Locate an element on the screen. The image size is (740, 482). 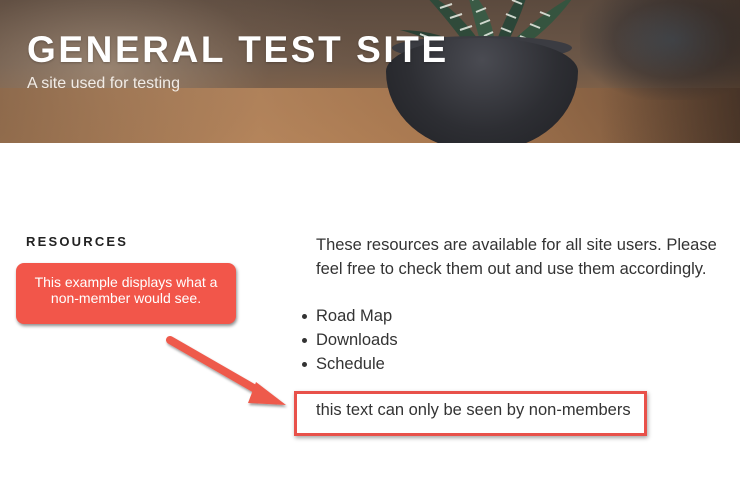
arrow-shaft is located at coordinates (217, 367).